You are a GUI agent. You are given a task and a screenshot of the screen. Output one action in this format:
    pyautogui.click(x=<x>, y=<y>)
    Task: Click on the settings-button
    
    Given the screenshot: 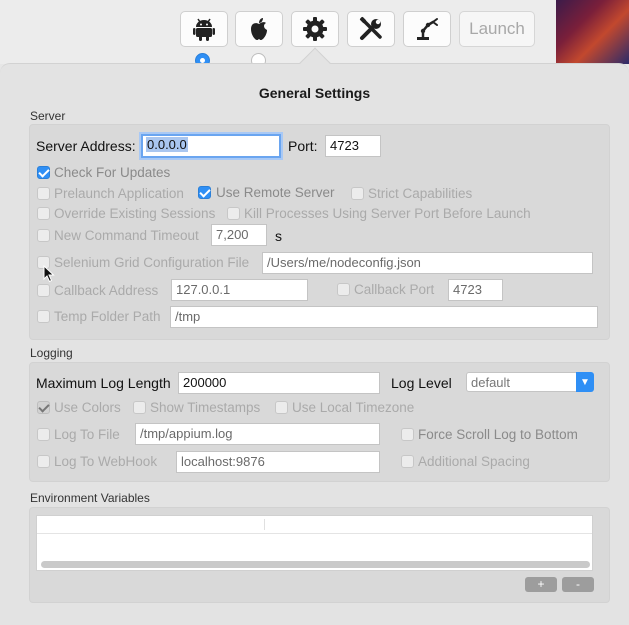 What is the action you would take?
    pyautogui.click(x=315, y=29)
    